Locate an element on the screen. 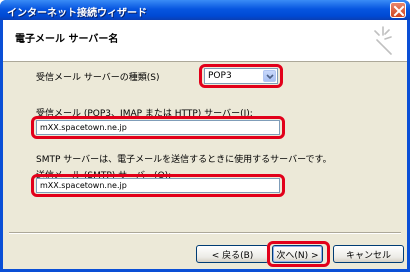 Image resolution: width=410 pixels, height=272 pixels. window-title: インターネット接続ウィザード is located at coordinates (77, 13).